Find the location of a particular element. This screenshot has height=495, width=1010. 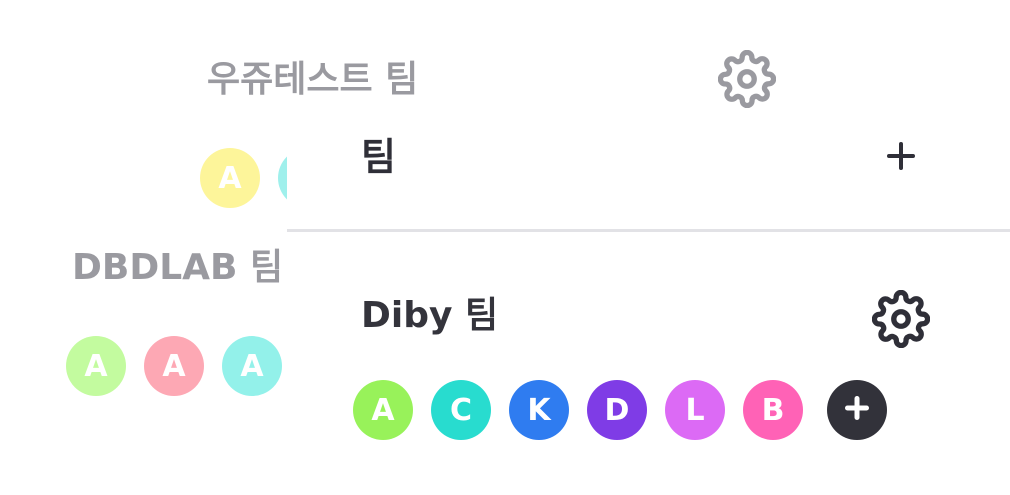

avatar-initial: B is located at coordinates (773, 410).